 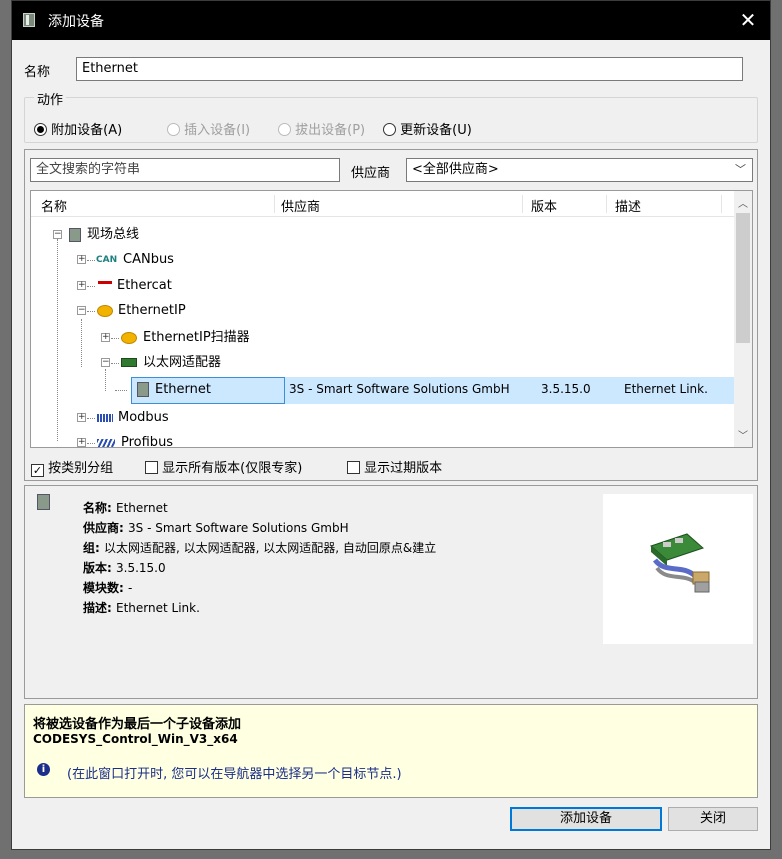 I want to click on checkbox-label: 显示所有版本(仅限专家), so click(x=232, y=468).